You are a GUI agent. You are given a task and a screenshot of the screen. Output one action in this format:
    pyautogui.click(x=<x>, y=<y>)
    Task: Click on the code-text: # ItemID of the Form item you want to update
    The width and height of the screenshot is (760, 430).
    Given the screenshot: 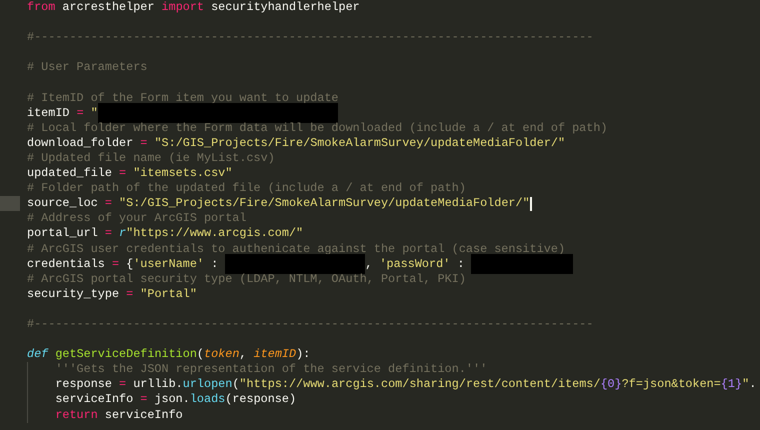 What is the action you would take?
    pyautogui.click(x=182, y=98)
    